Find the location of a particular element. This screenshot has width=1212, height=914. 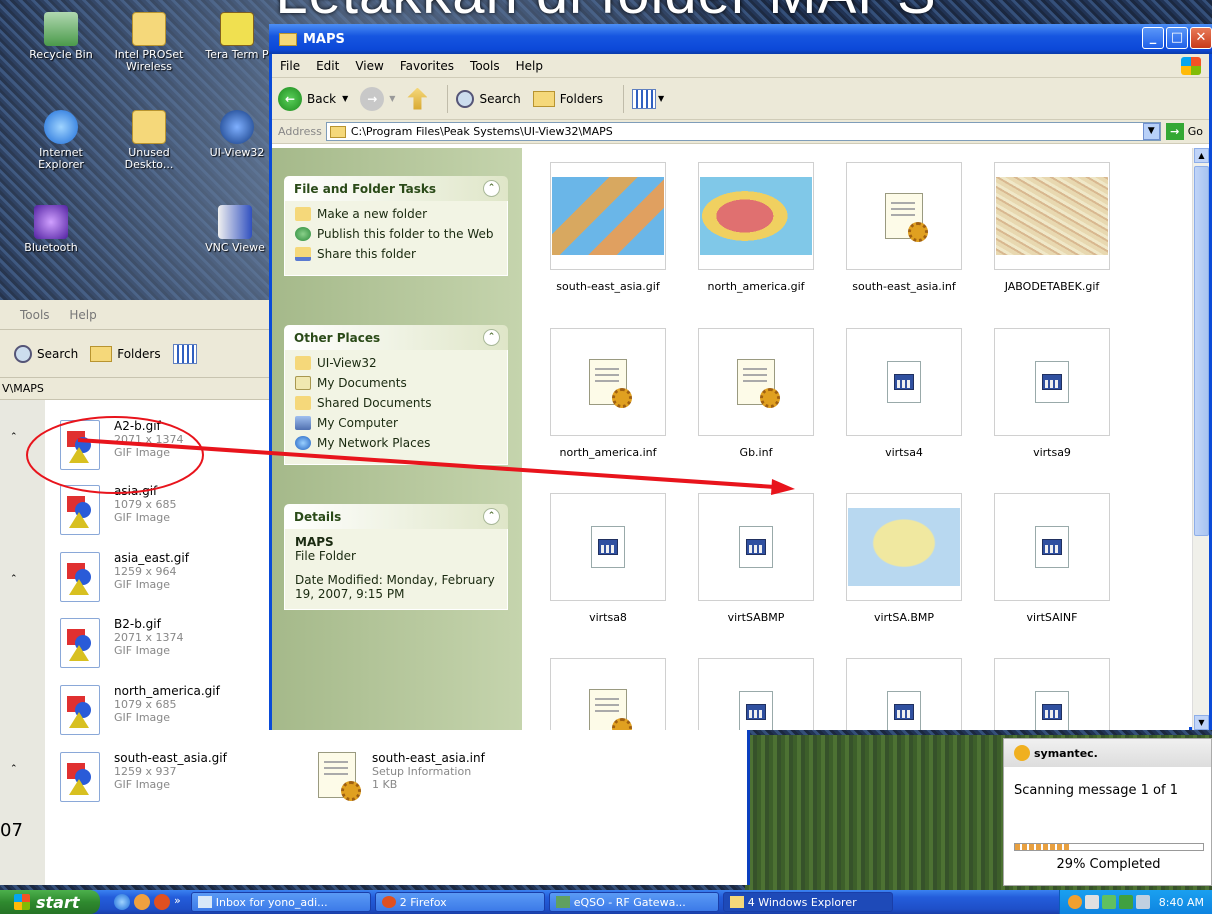

task-share-folder: Share this folder is located at coordinates (397, 254).